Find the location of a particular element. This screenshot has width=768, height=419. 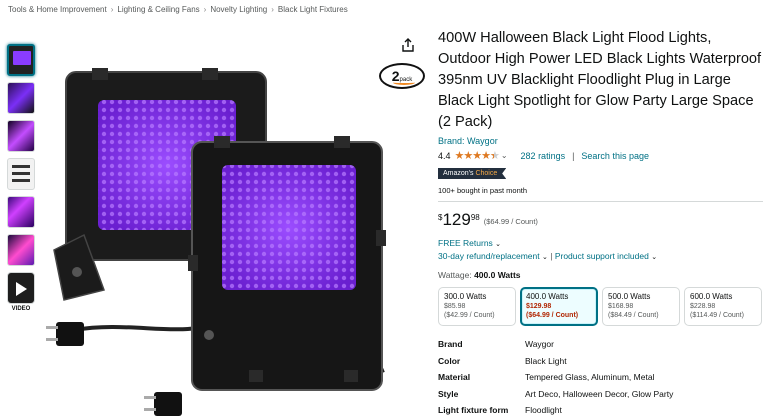

spec-key: Material is located at coordinates (454, 377).